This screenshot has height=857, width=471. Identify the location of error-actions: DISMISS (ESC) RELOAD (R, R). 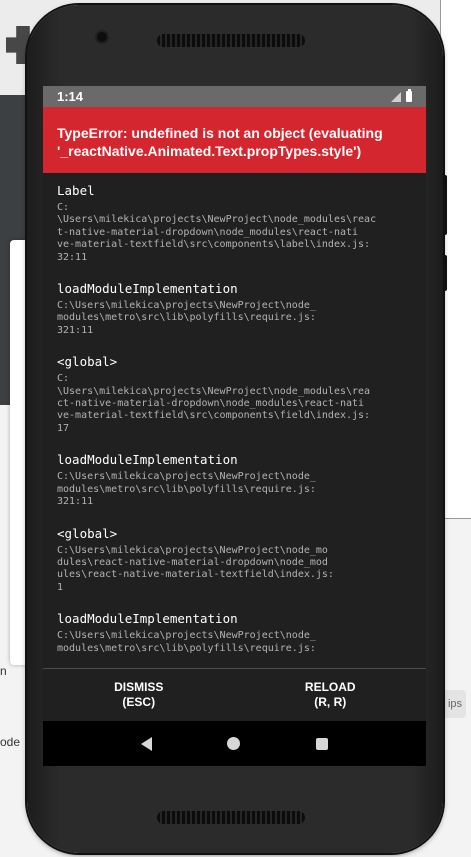
(234, 694).